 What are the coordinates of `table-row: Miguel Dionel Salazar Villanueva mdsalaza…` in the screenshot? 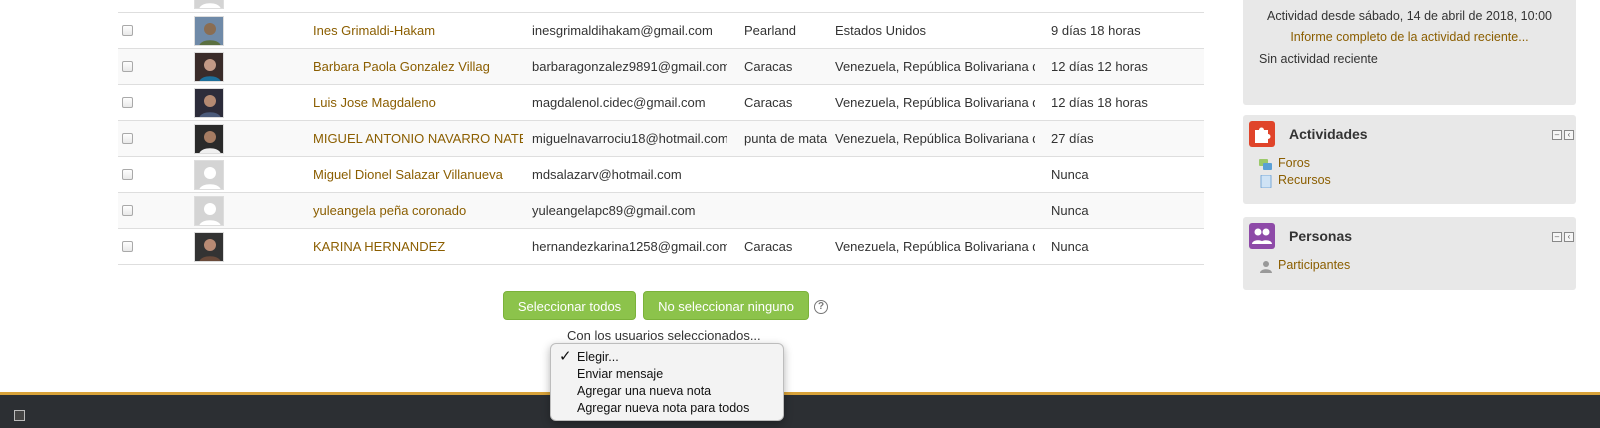 It's located at (661, 175).